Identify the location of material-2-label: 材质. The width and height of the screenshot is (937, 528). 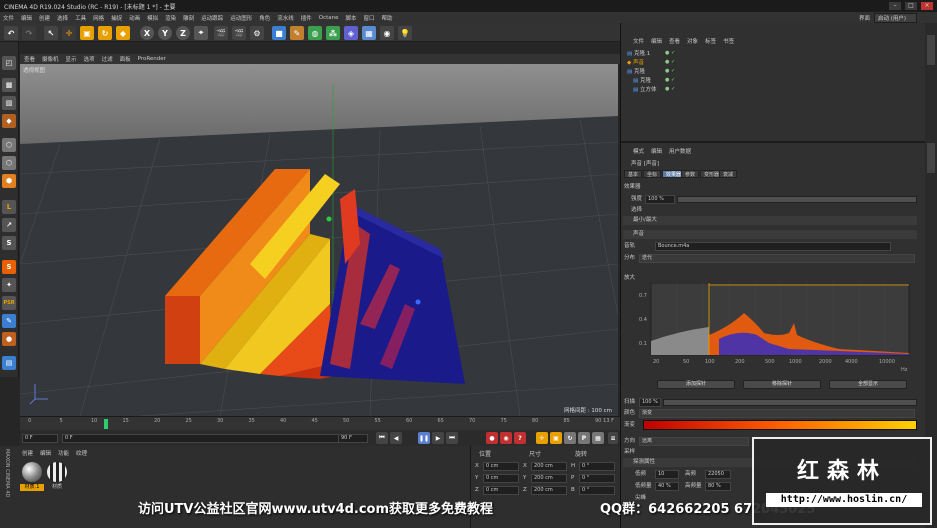
(57, 487).